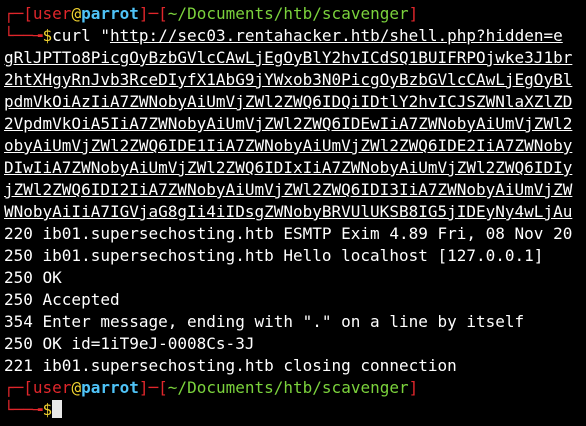  What do you see at coordinates (105, 35) in the screenshot?
I see `command-quote: "` at bounding box center [105, 35].